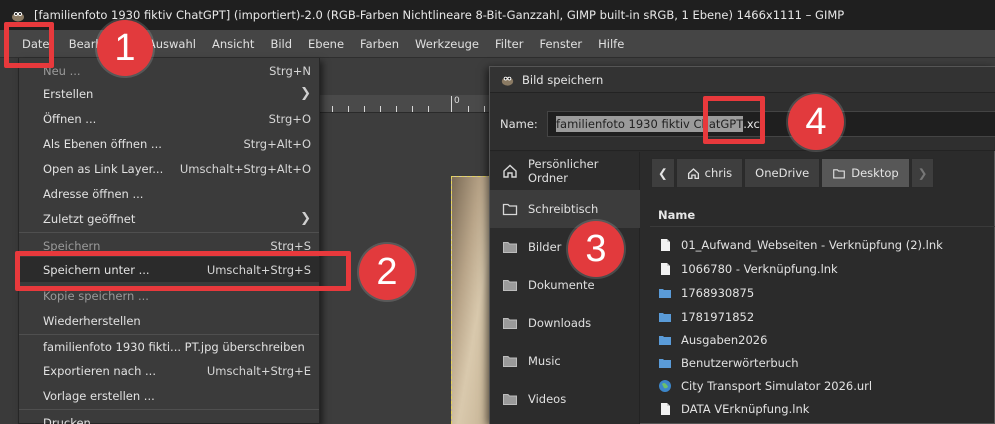 This screenshot has width=995, height=424. What do you see at coordinates (290, 70) in the screenshot?
I see `menu-item-shortcut: Strg+N` at bounding box center [290, 70].